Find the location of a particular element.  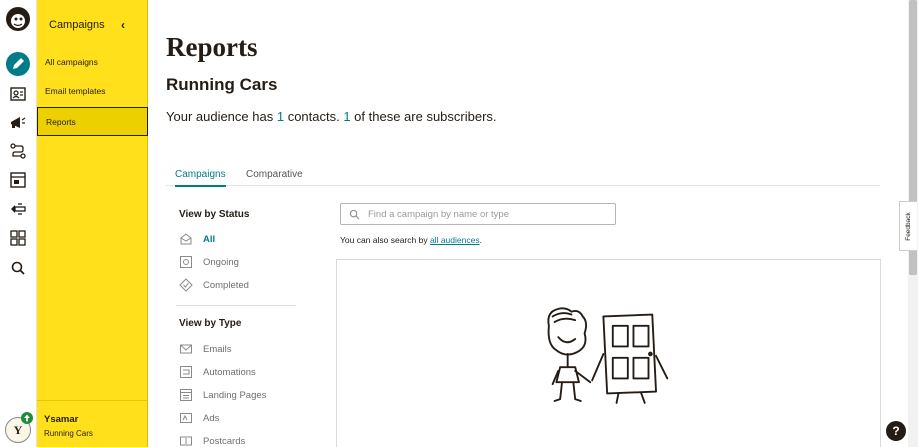

icon-rail: Y is located at coordinates (18, 223).